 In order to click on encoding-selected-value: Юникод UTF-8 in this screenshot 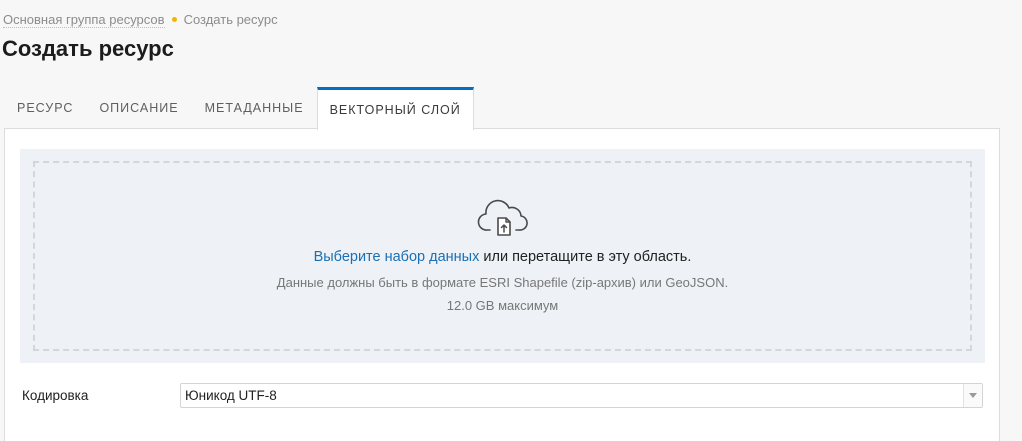, I will do `click(231, 395)`.